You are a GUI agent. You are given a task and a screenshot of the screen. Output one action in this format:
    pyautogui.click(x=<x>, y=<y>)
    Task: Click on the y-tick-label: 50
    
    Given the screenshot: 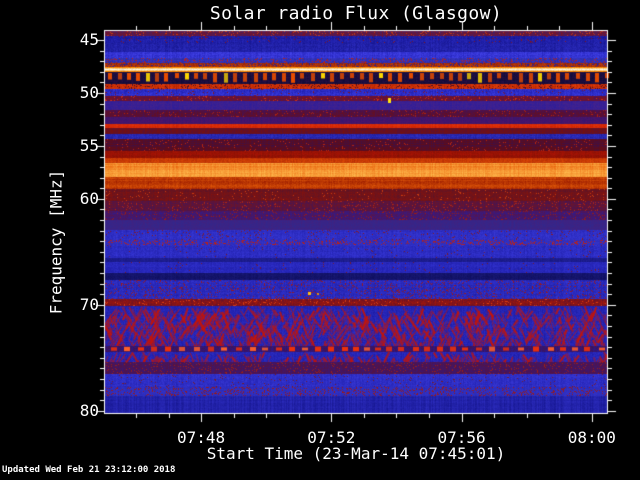 What is the action you would take?
    pyautogui.click(x=89, y=92)
    